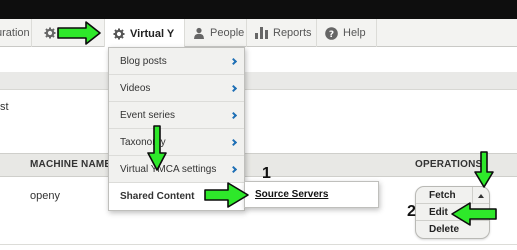  I want to click on shared-content-submenu: Source Servers, so click(311, 194).